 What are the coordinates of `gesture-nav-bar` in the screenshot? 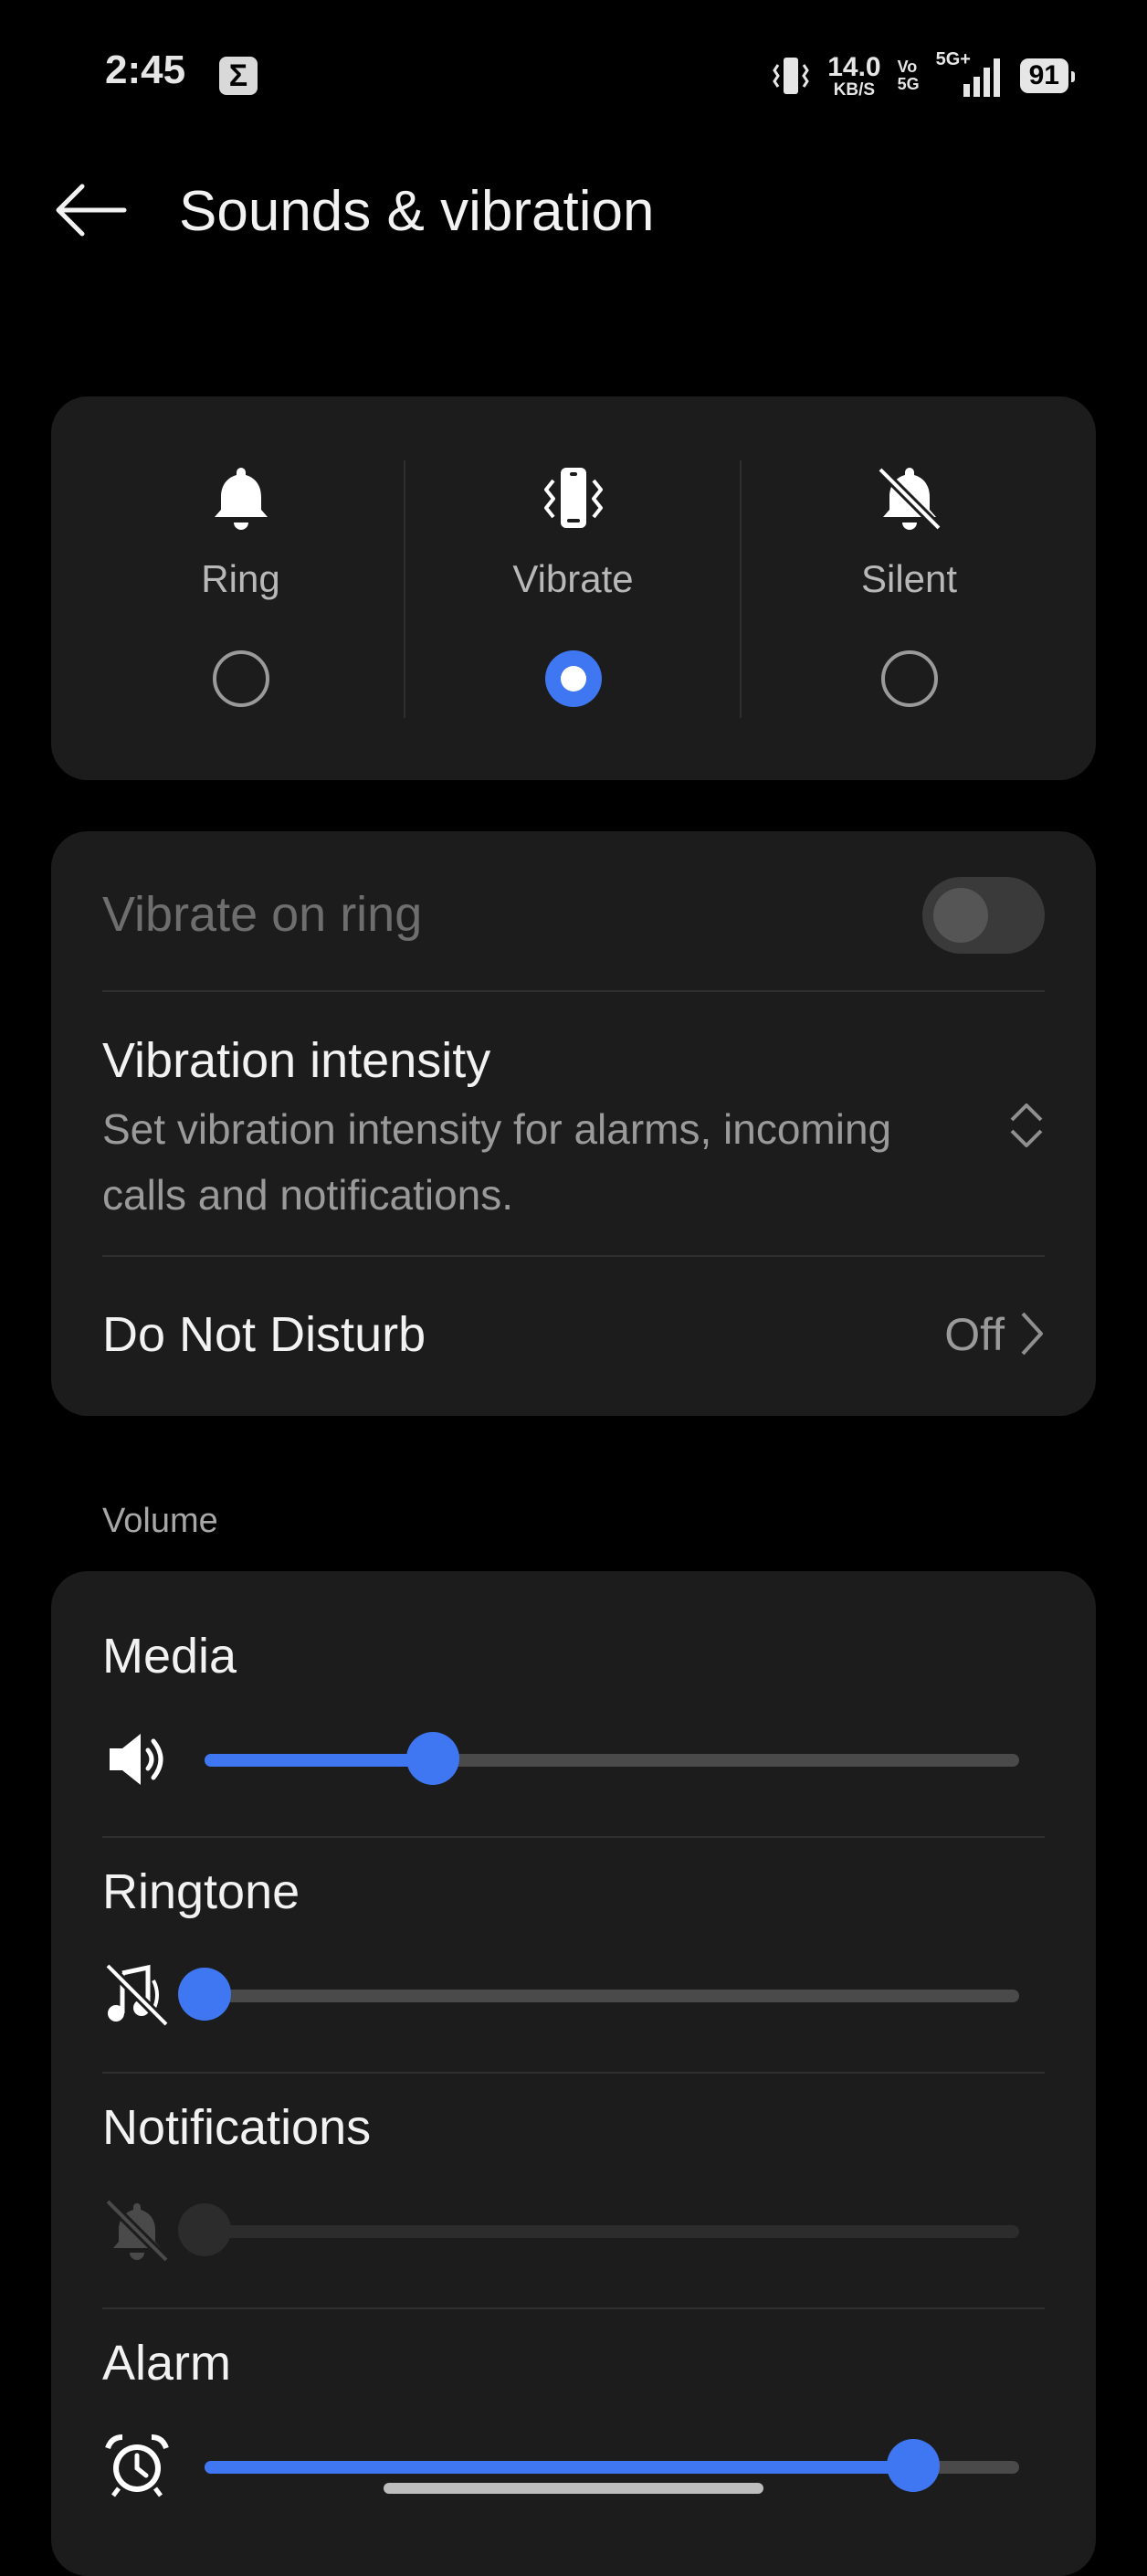 It's located at (573, 2488).